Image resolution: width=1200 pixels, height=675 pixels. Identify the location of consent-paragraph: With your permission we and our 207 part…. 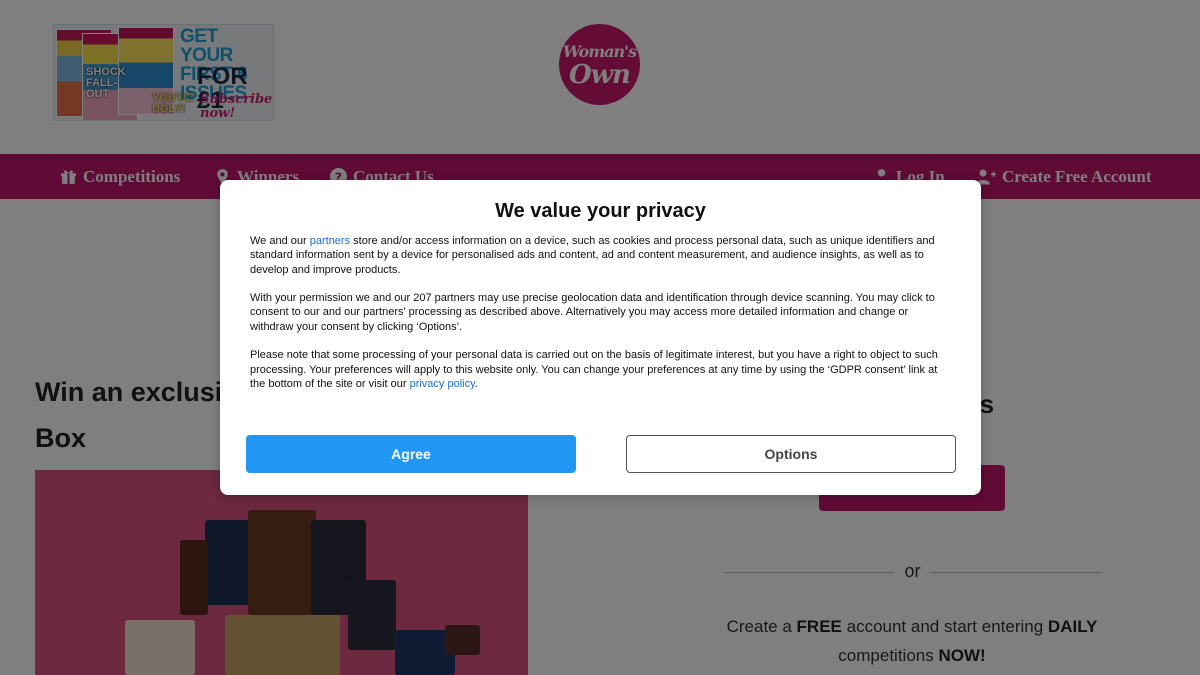
(592, 312).